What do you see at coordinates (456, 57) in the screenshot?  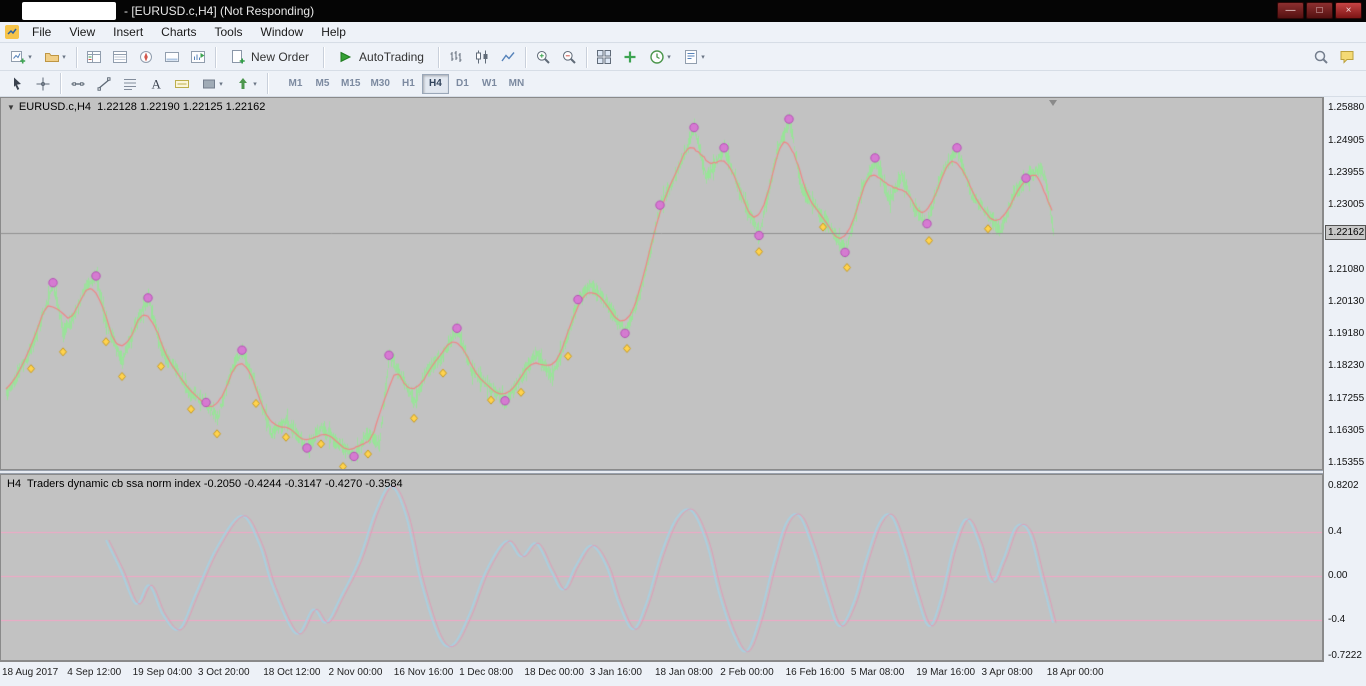 I see `bar-chart-button` at bounding box center [456, 57].